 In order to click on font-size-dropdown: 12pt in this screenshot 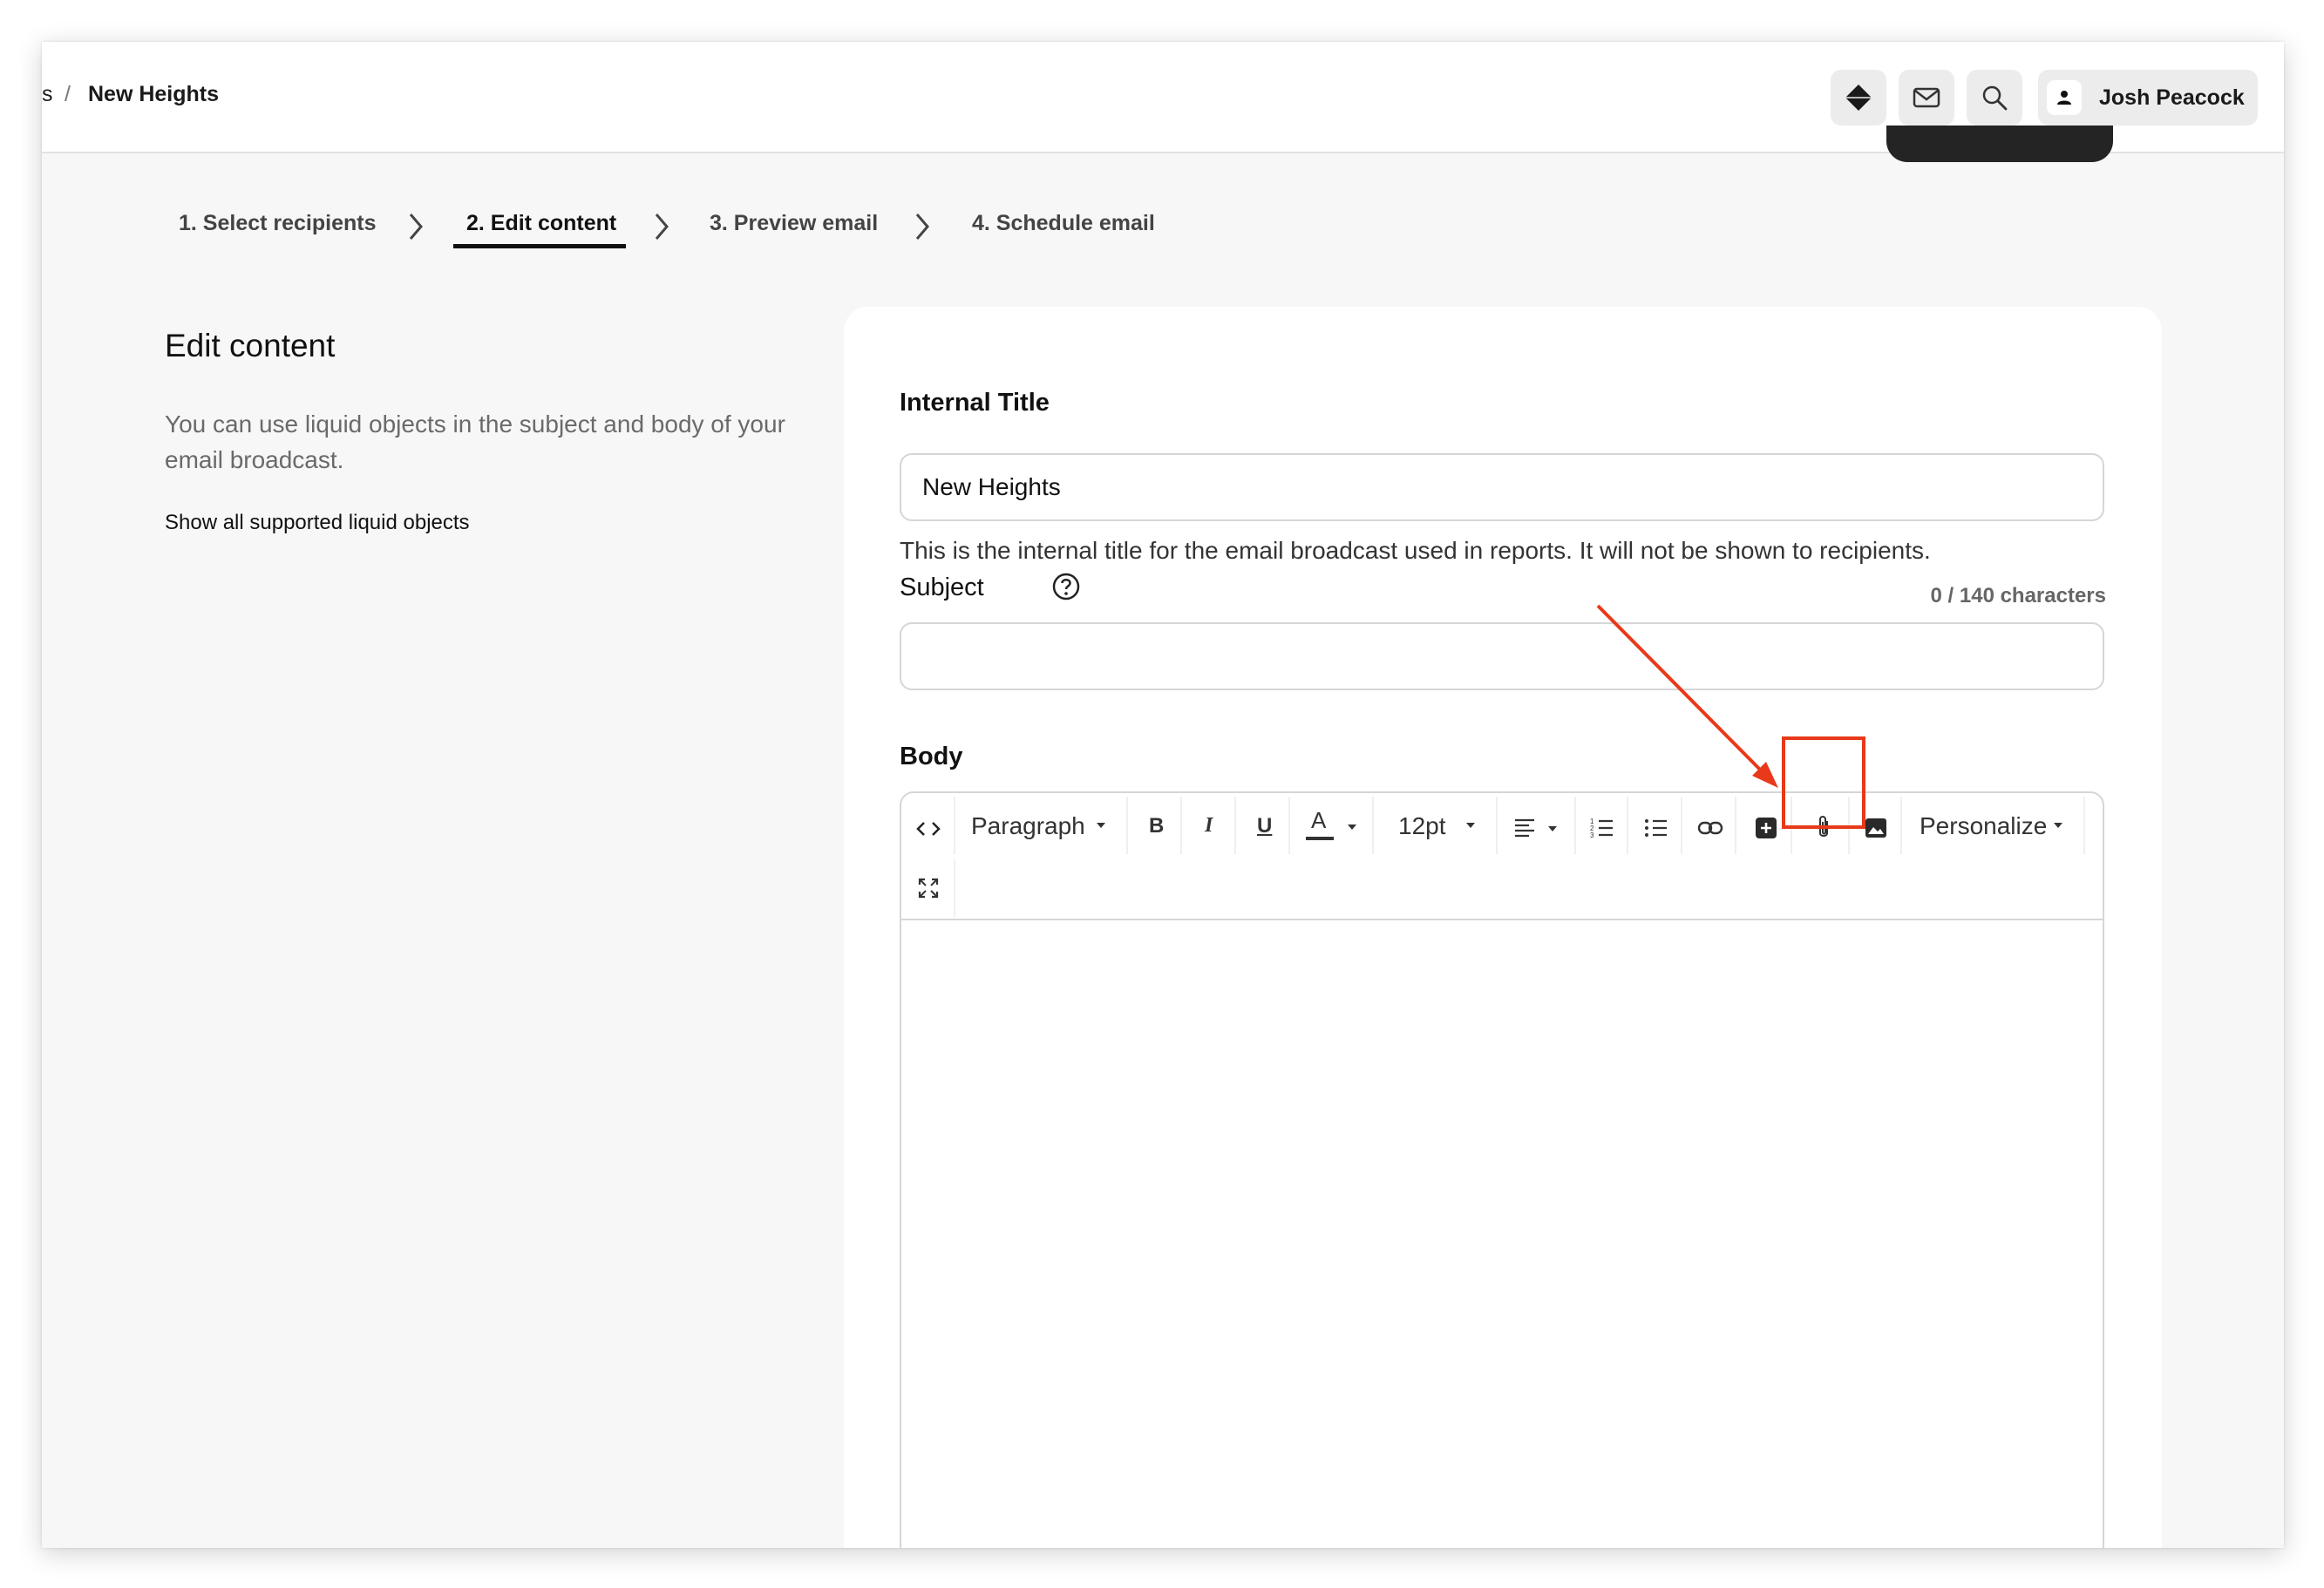, I will do `click(1422, 826)`.